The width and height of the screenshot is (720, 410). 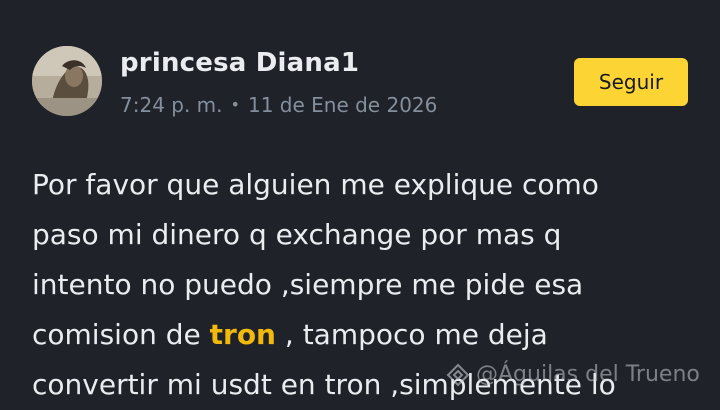 I want to click on post-line-1: Por favor que alguien me explique como, so click(x=315, y=184).